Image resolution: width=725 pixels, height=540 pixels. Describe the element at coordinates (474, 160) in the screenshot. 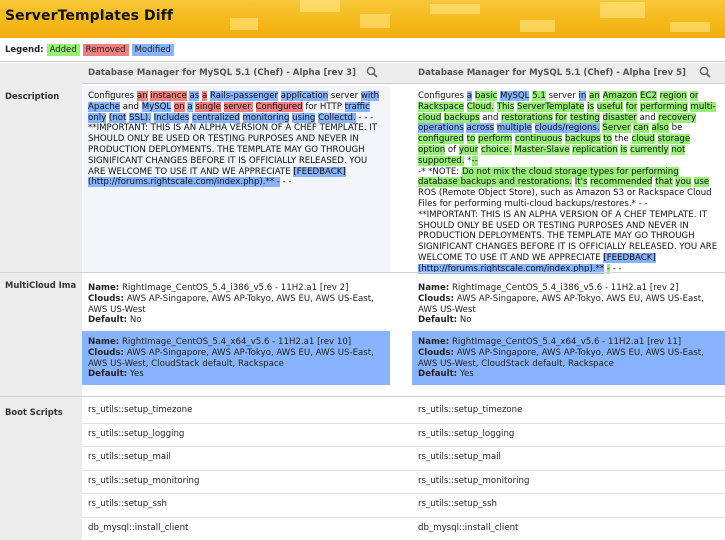

I see `added-text: --` at that location.